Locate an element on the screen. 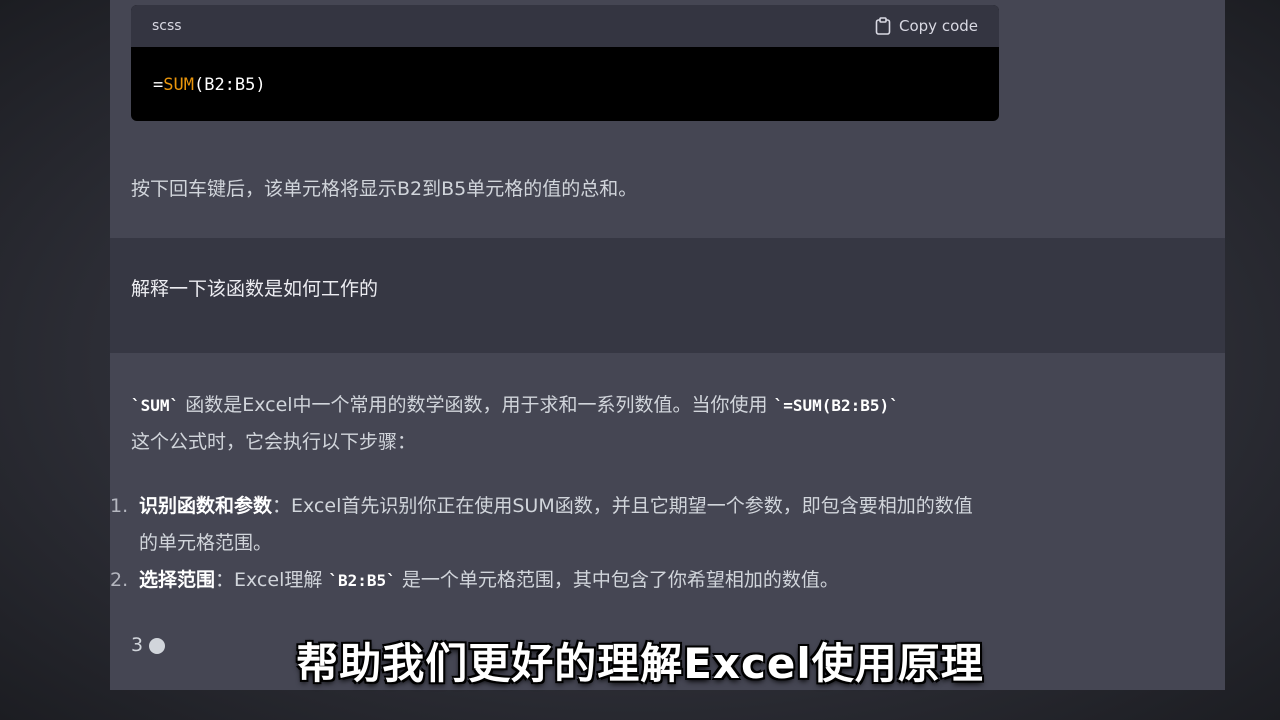  code-block-header: scss Copy code is located at coordinates (565, 26).